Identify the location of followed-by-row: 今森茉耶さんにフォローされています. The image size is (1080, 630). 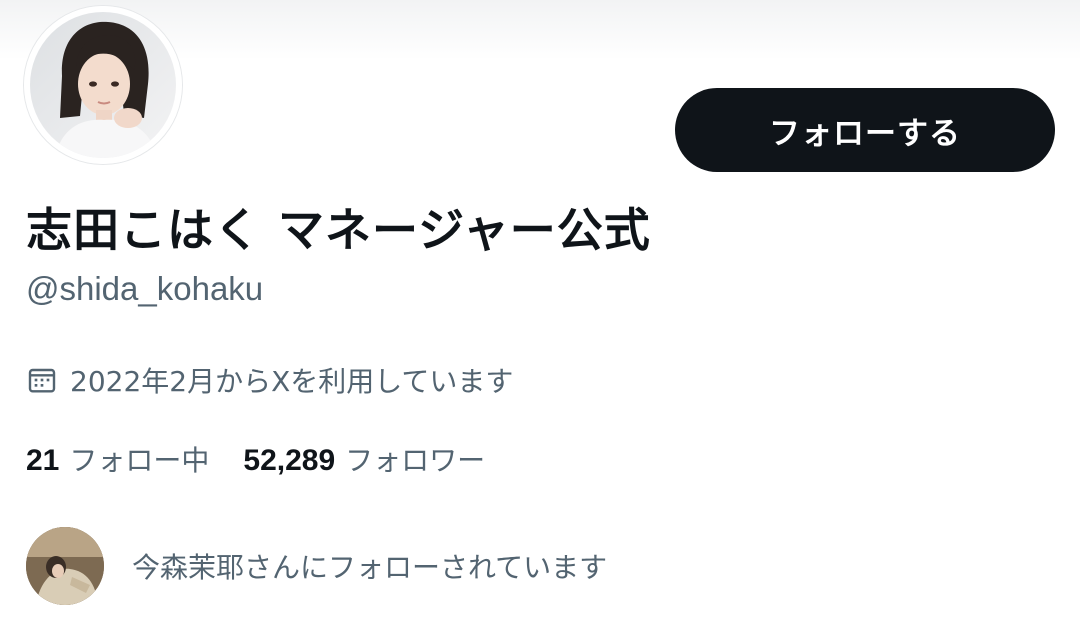
(316, 566).